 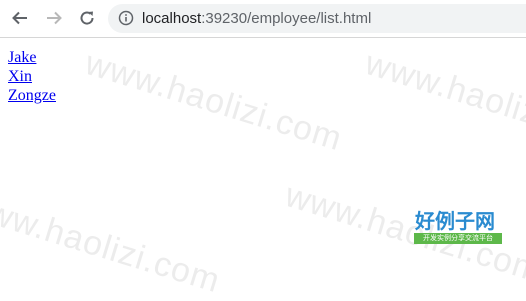 I want to click on watermark-text: www.haolizi.com, so click(x=443, y=101).